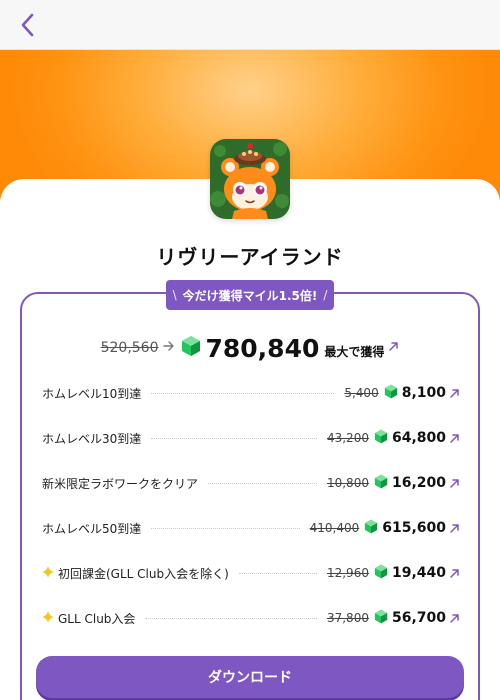 This screenshot has height=700, width=500. I want to click on reward-label: ホムレベル50到達, so click(91, 528).